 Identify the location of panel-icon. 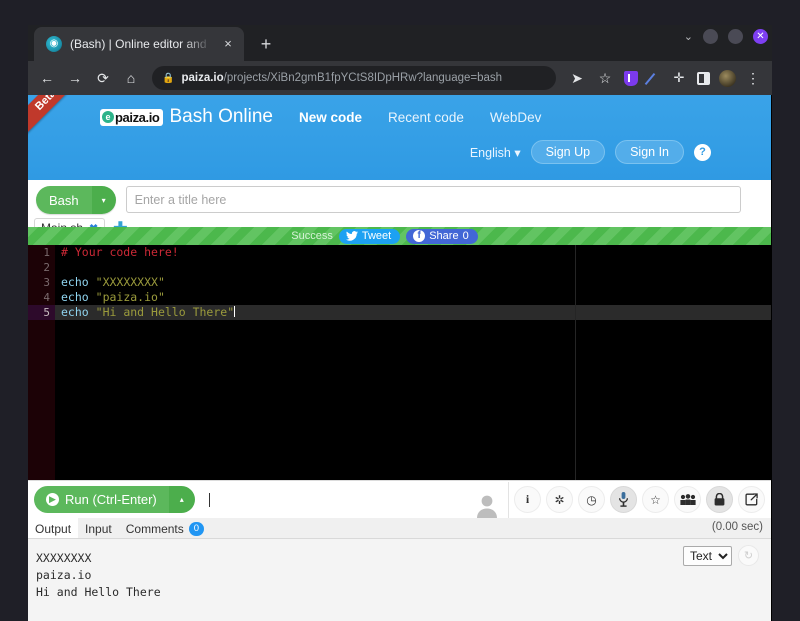
(703, 78).